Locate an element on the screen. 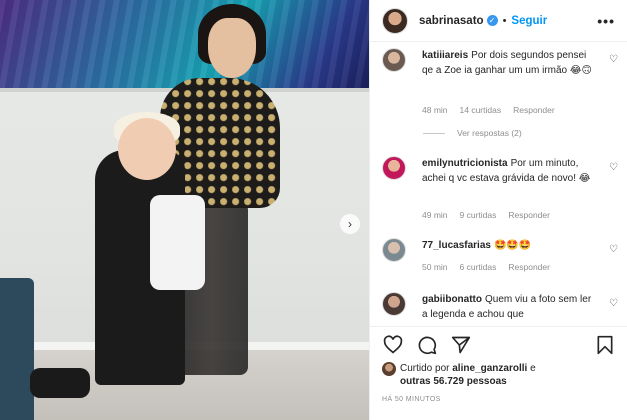  sofa is located at coordinates (17, 349).